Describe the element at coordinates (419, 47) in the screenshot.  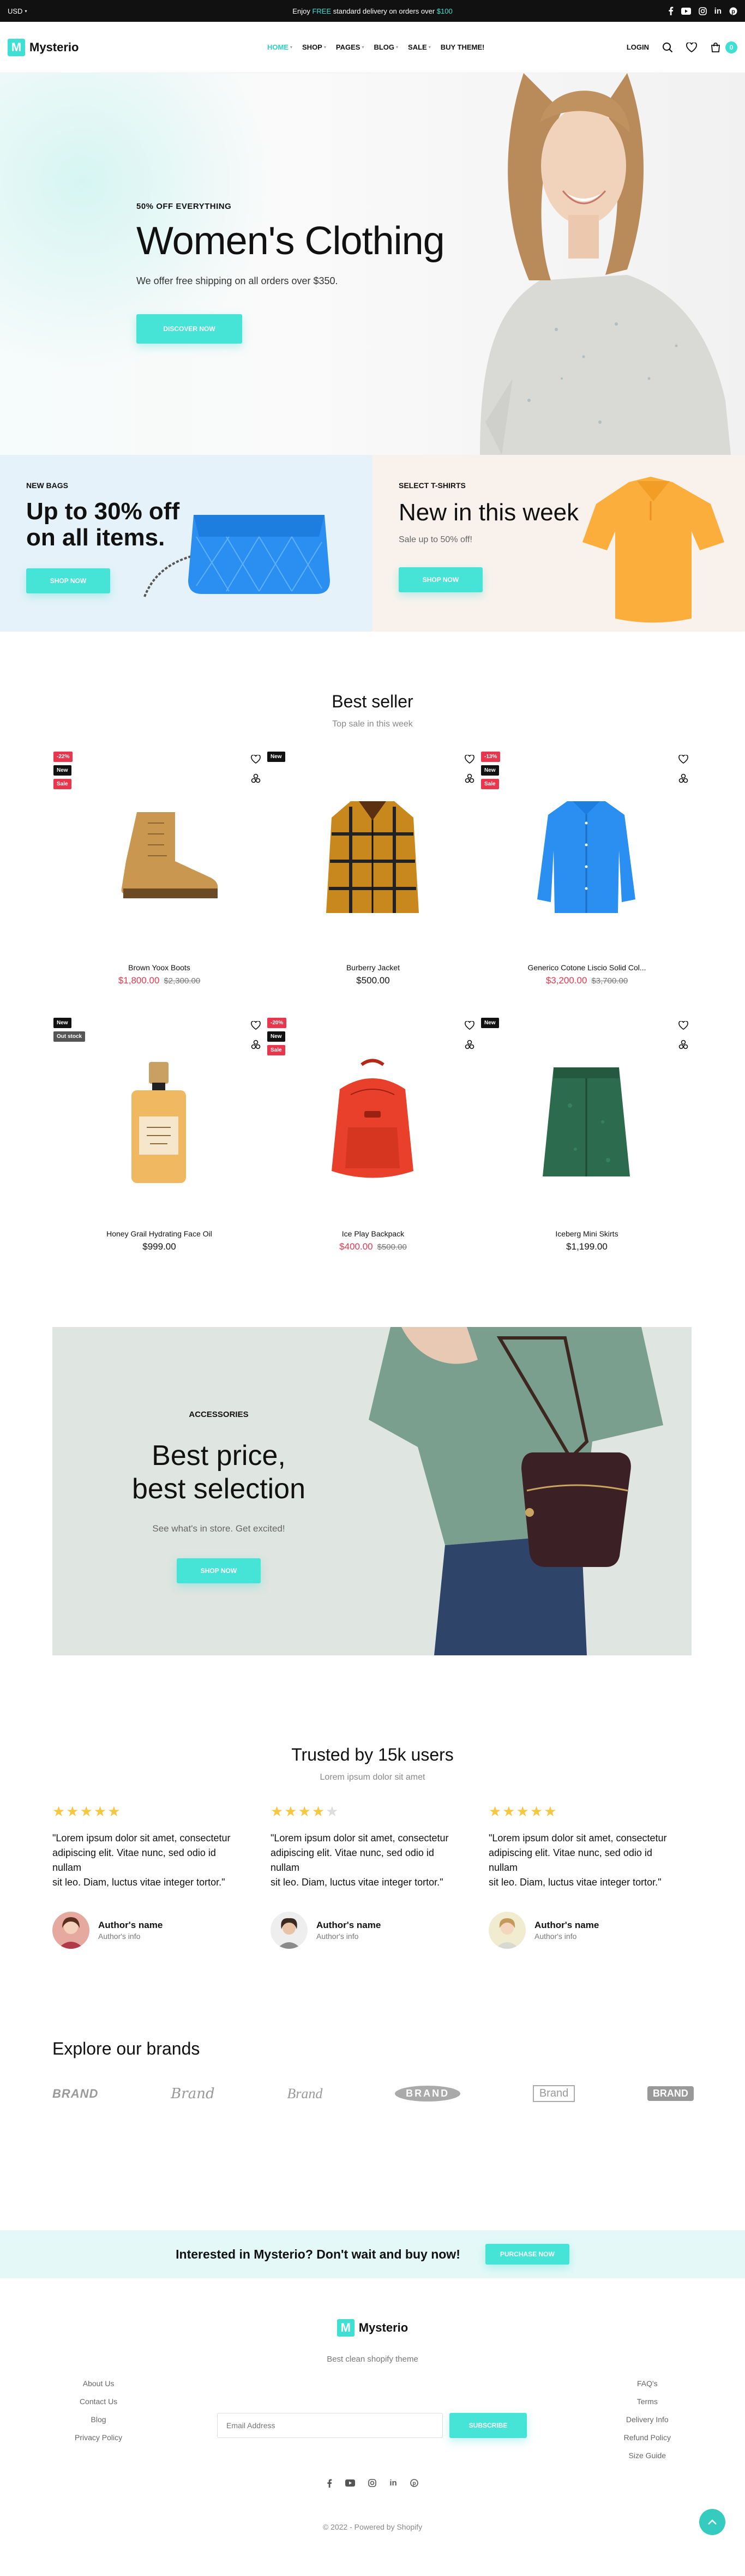
I see `nav-item-sale: SALE ▾` at that location.